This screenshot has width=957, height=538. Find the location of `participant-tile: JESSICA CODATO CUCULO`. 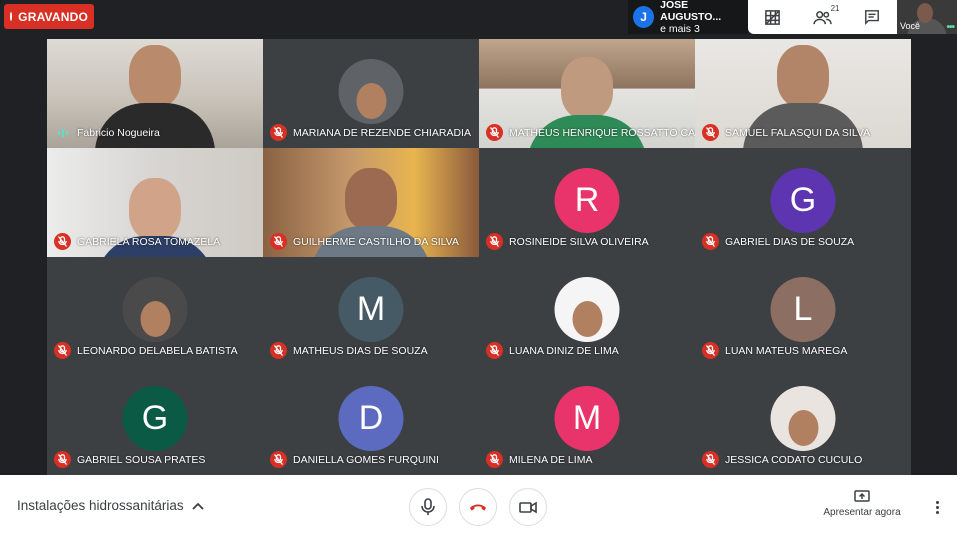

participant-tile: JESSICA CODATO CUCULO is located at coordinates (803, 420).